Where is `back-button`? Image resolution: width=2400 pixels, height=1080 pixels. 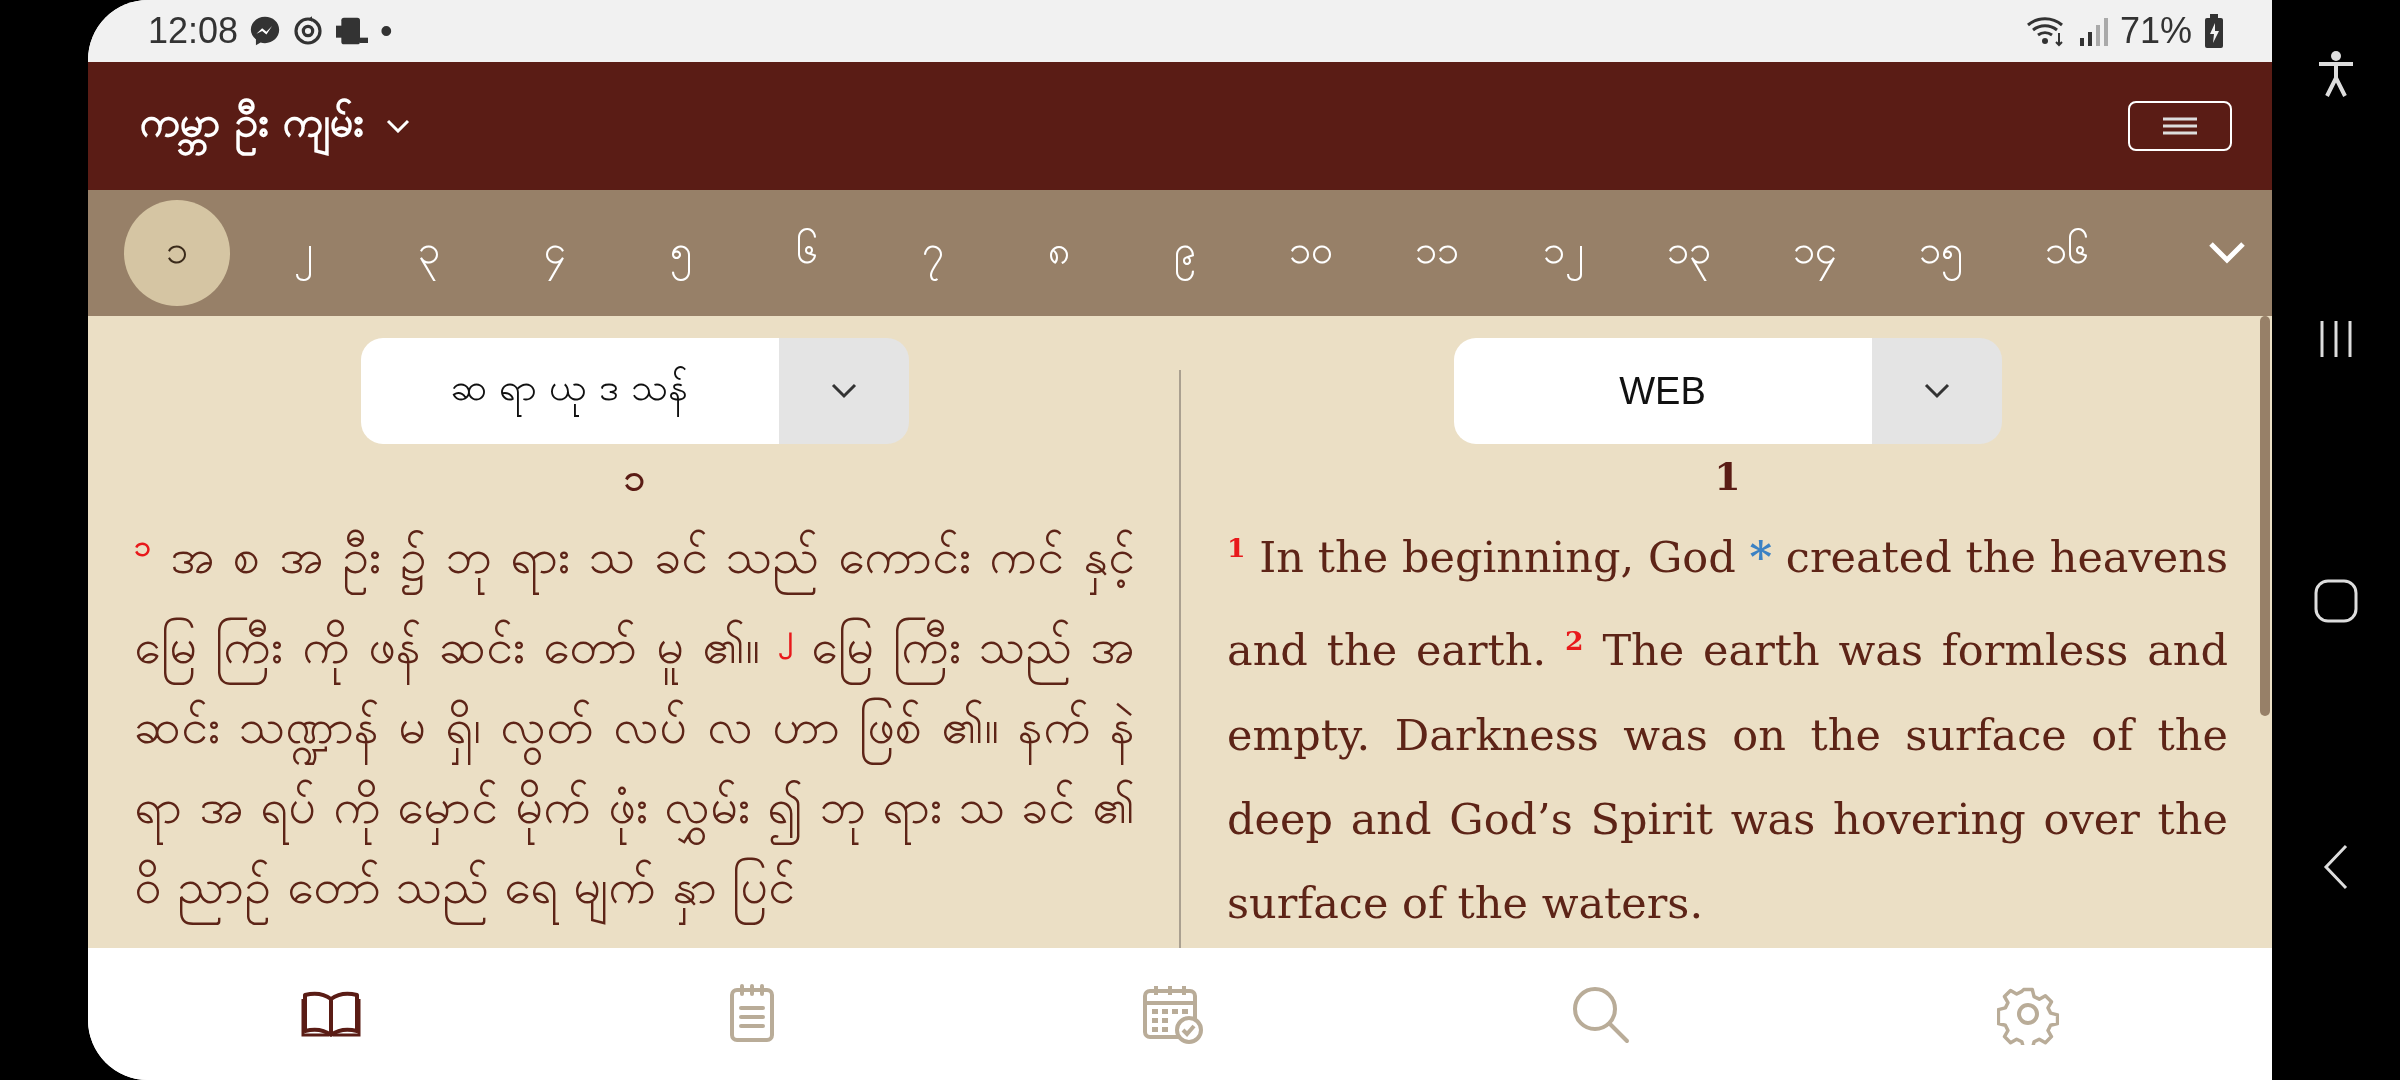
back-button is located at coordinates (2336, 866).